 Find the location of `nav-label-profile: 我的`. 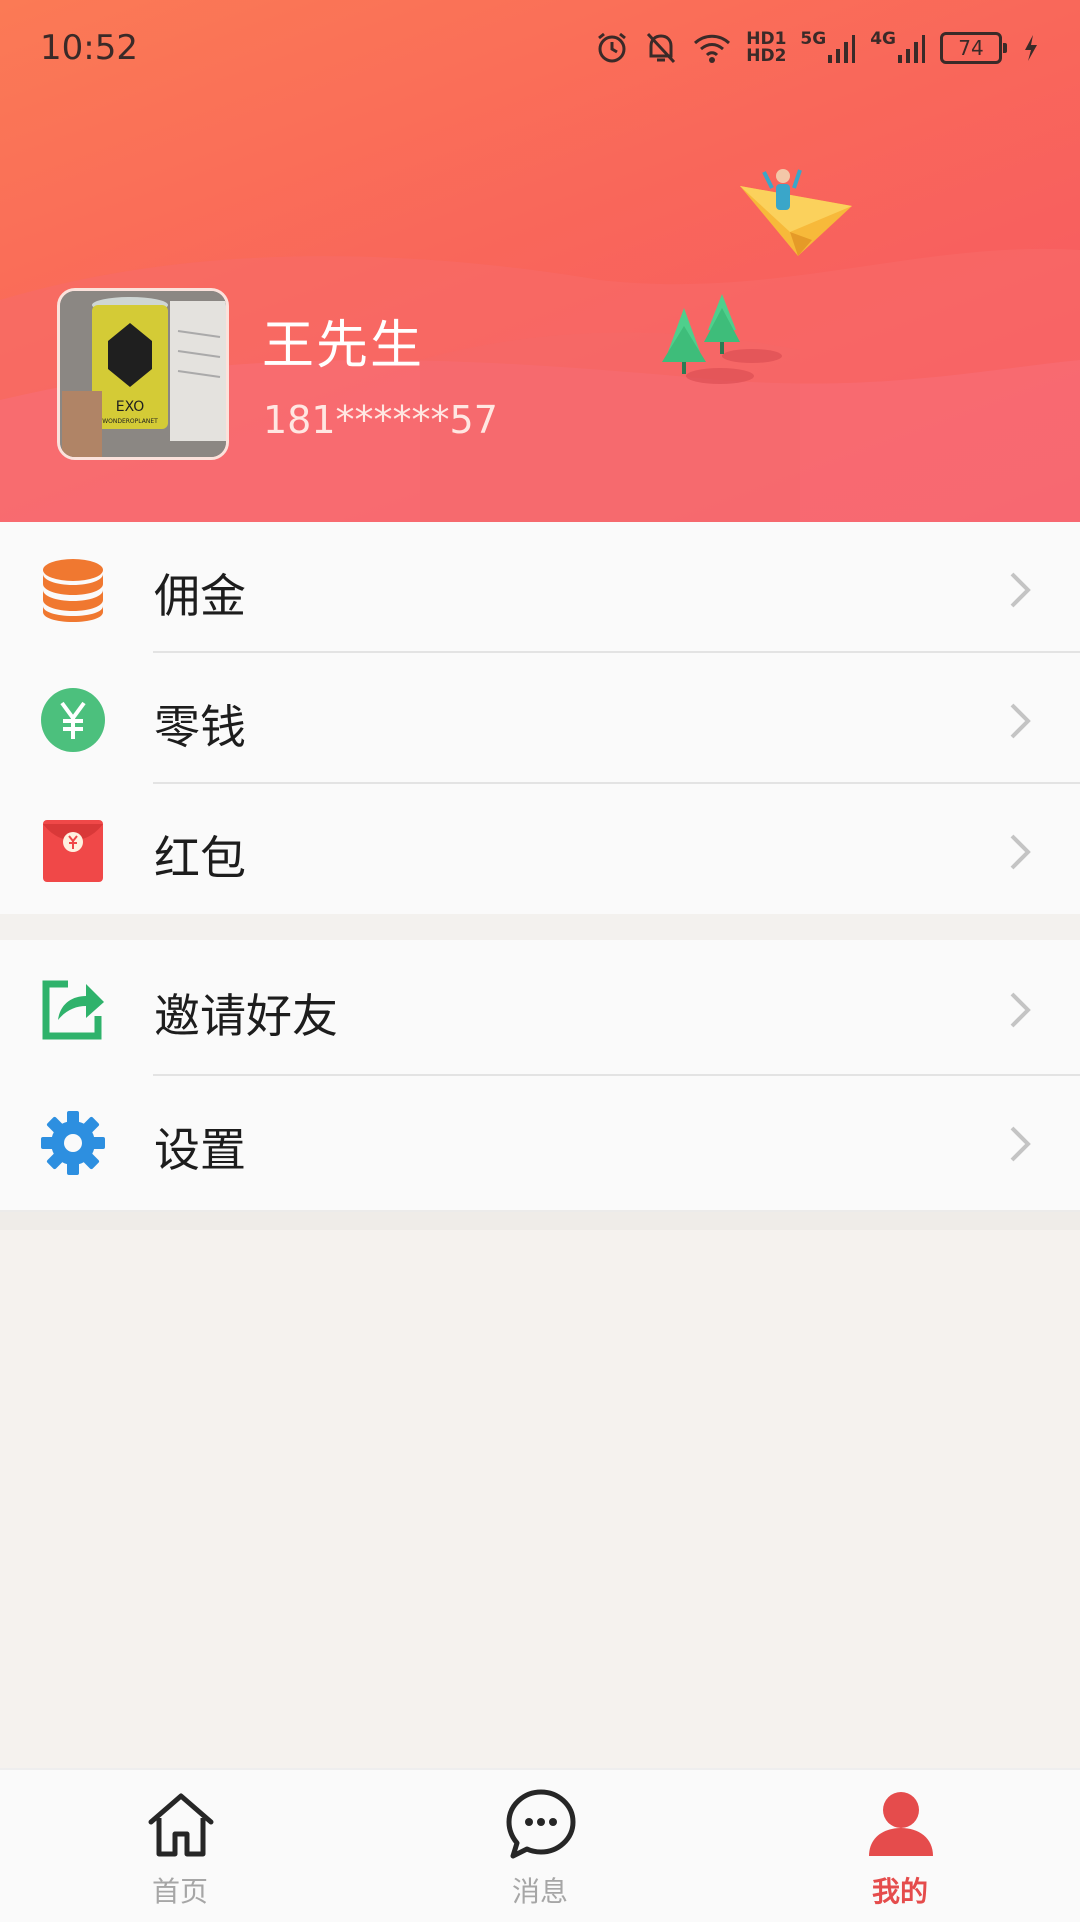

nav-label-profile: 我的 is located at coordinates (899, 1891).